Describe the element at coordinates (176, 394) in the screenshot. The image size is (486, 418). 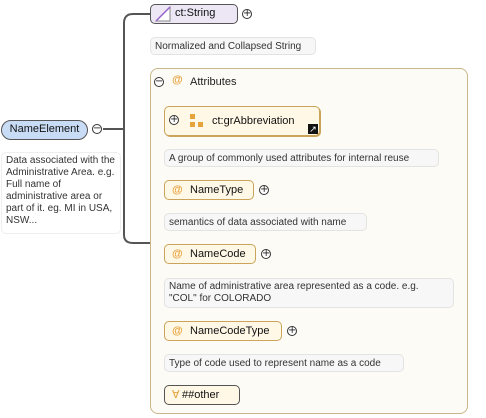
I see `any-attribute-icon: ∀` at that location.